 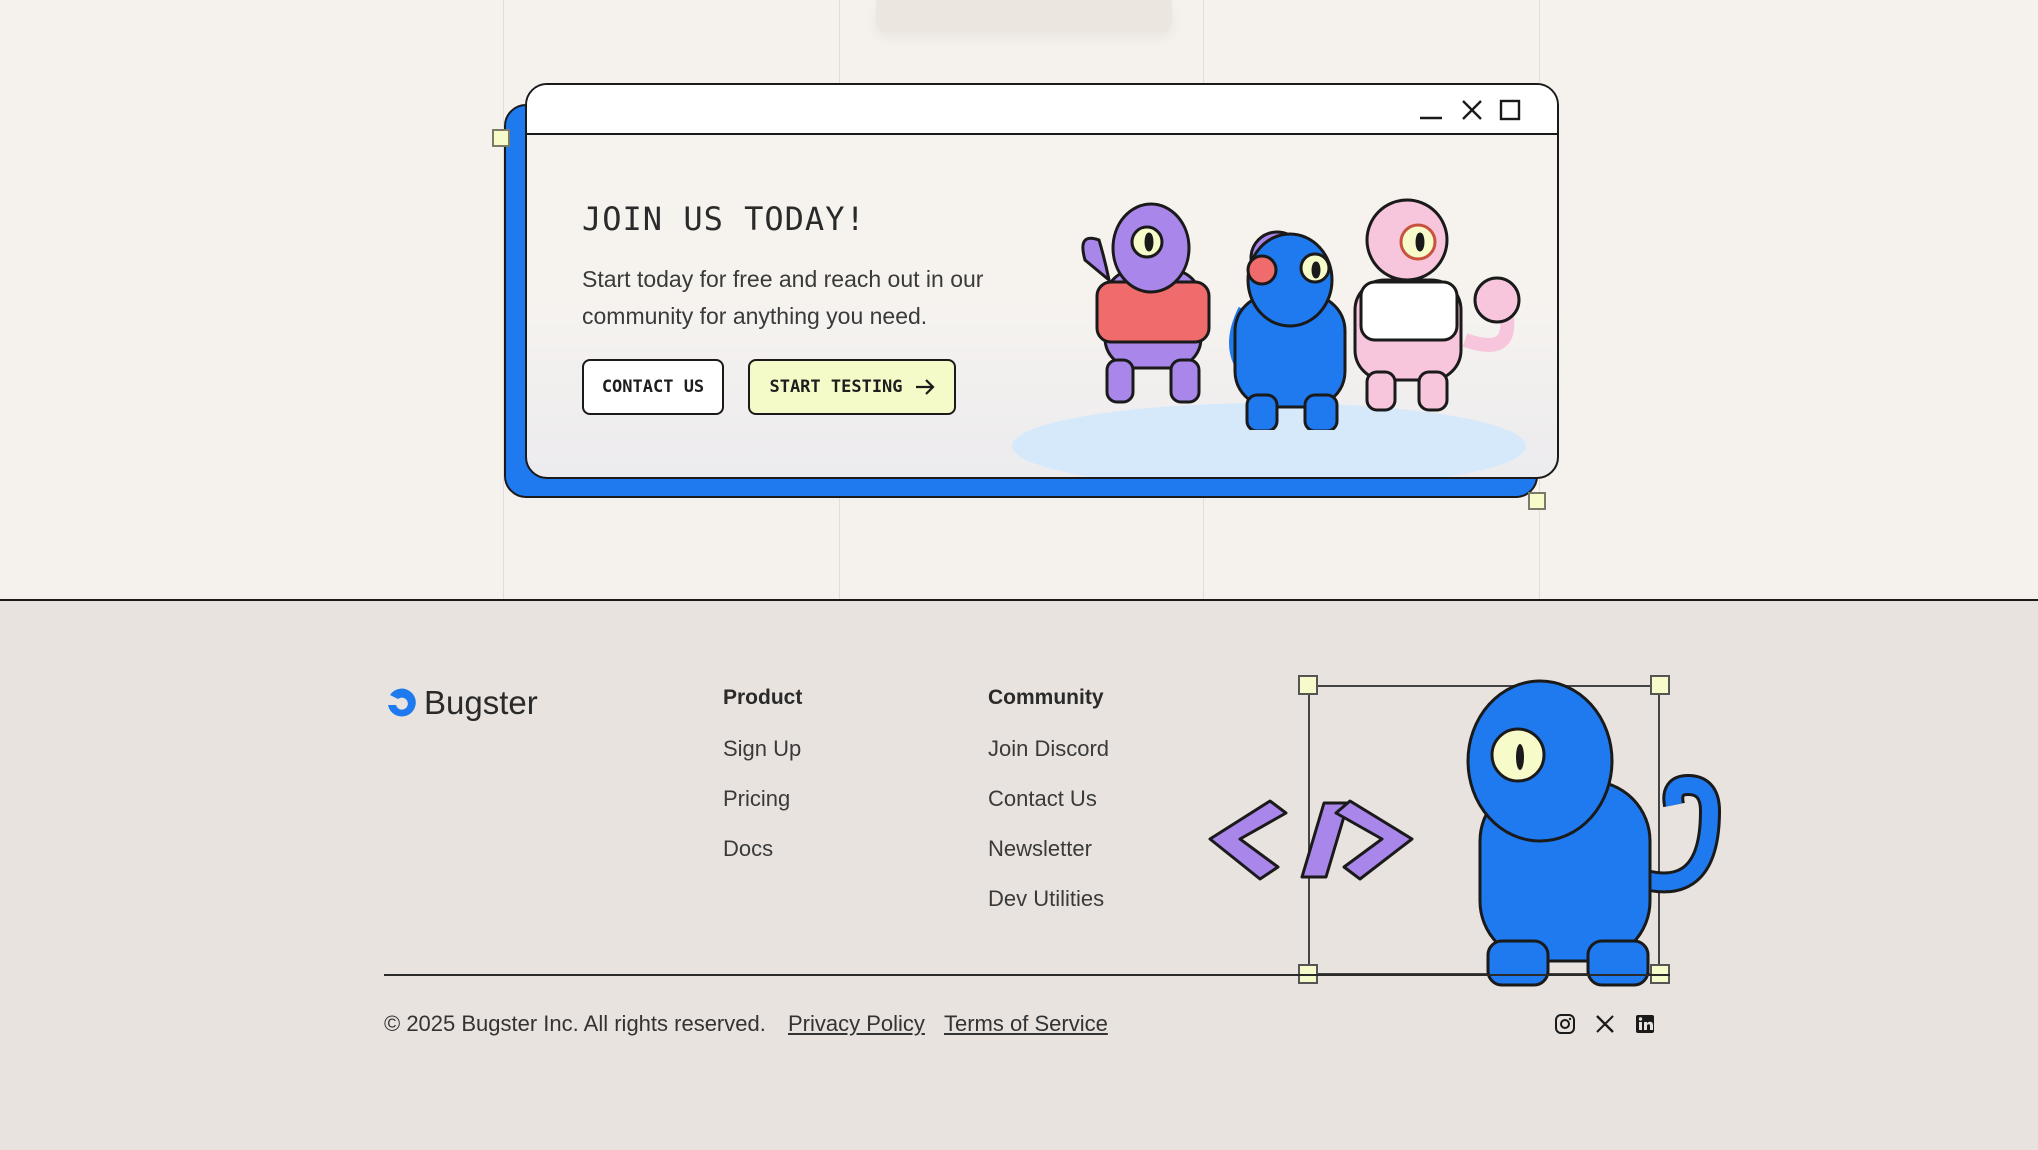 What do you see at coordinates (575, 1023) in the screenshot?
I see `copyright-text: © 2025 Bugster Inc. All rights reserved.` at bounding box center [575, 1023].